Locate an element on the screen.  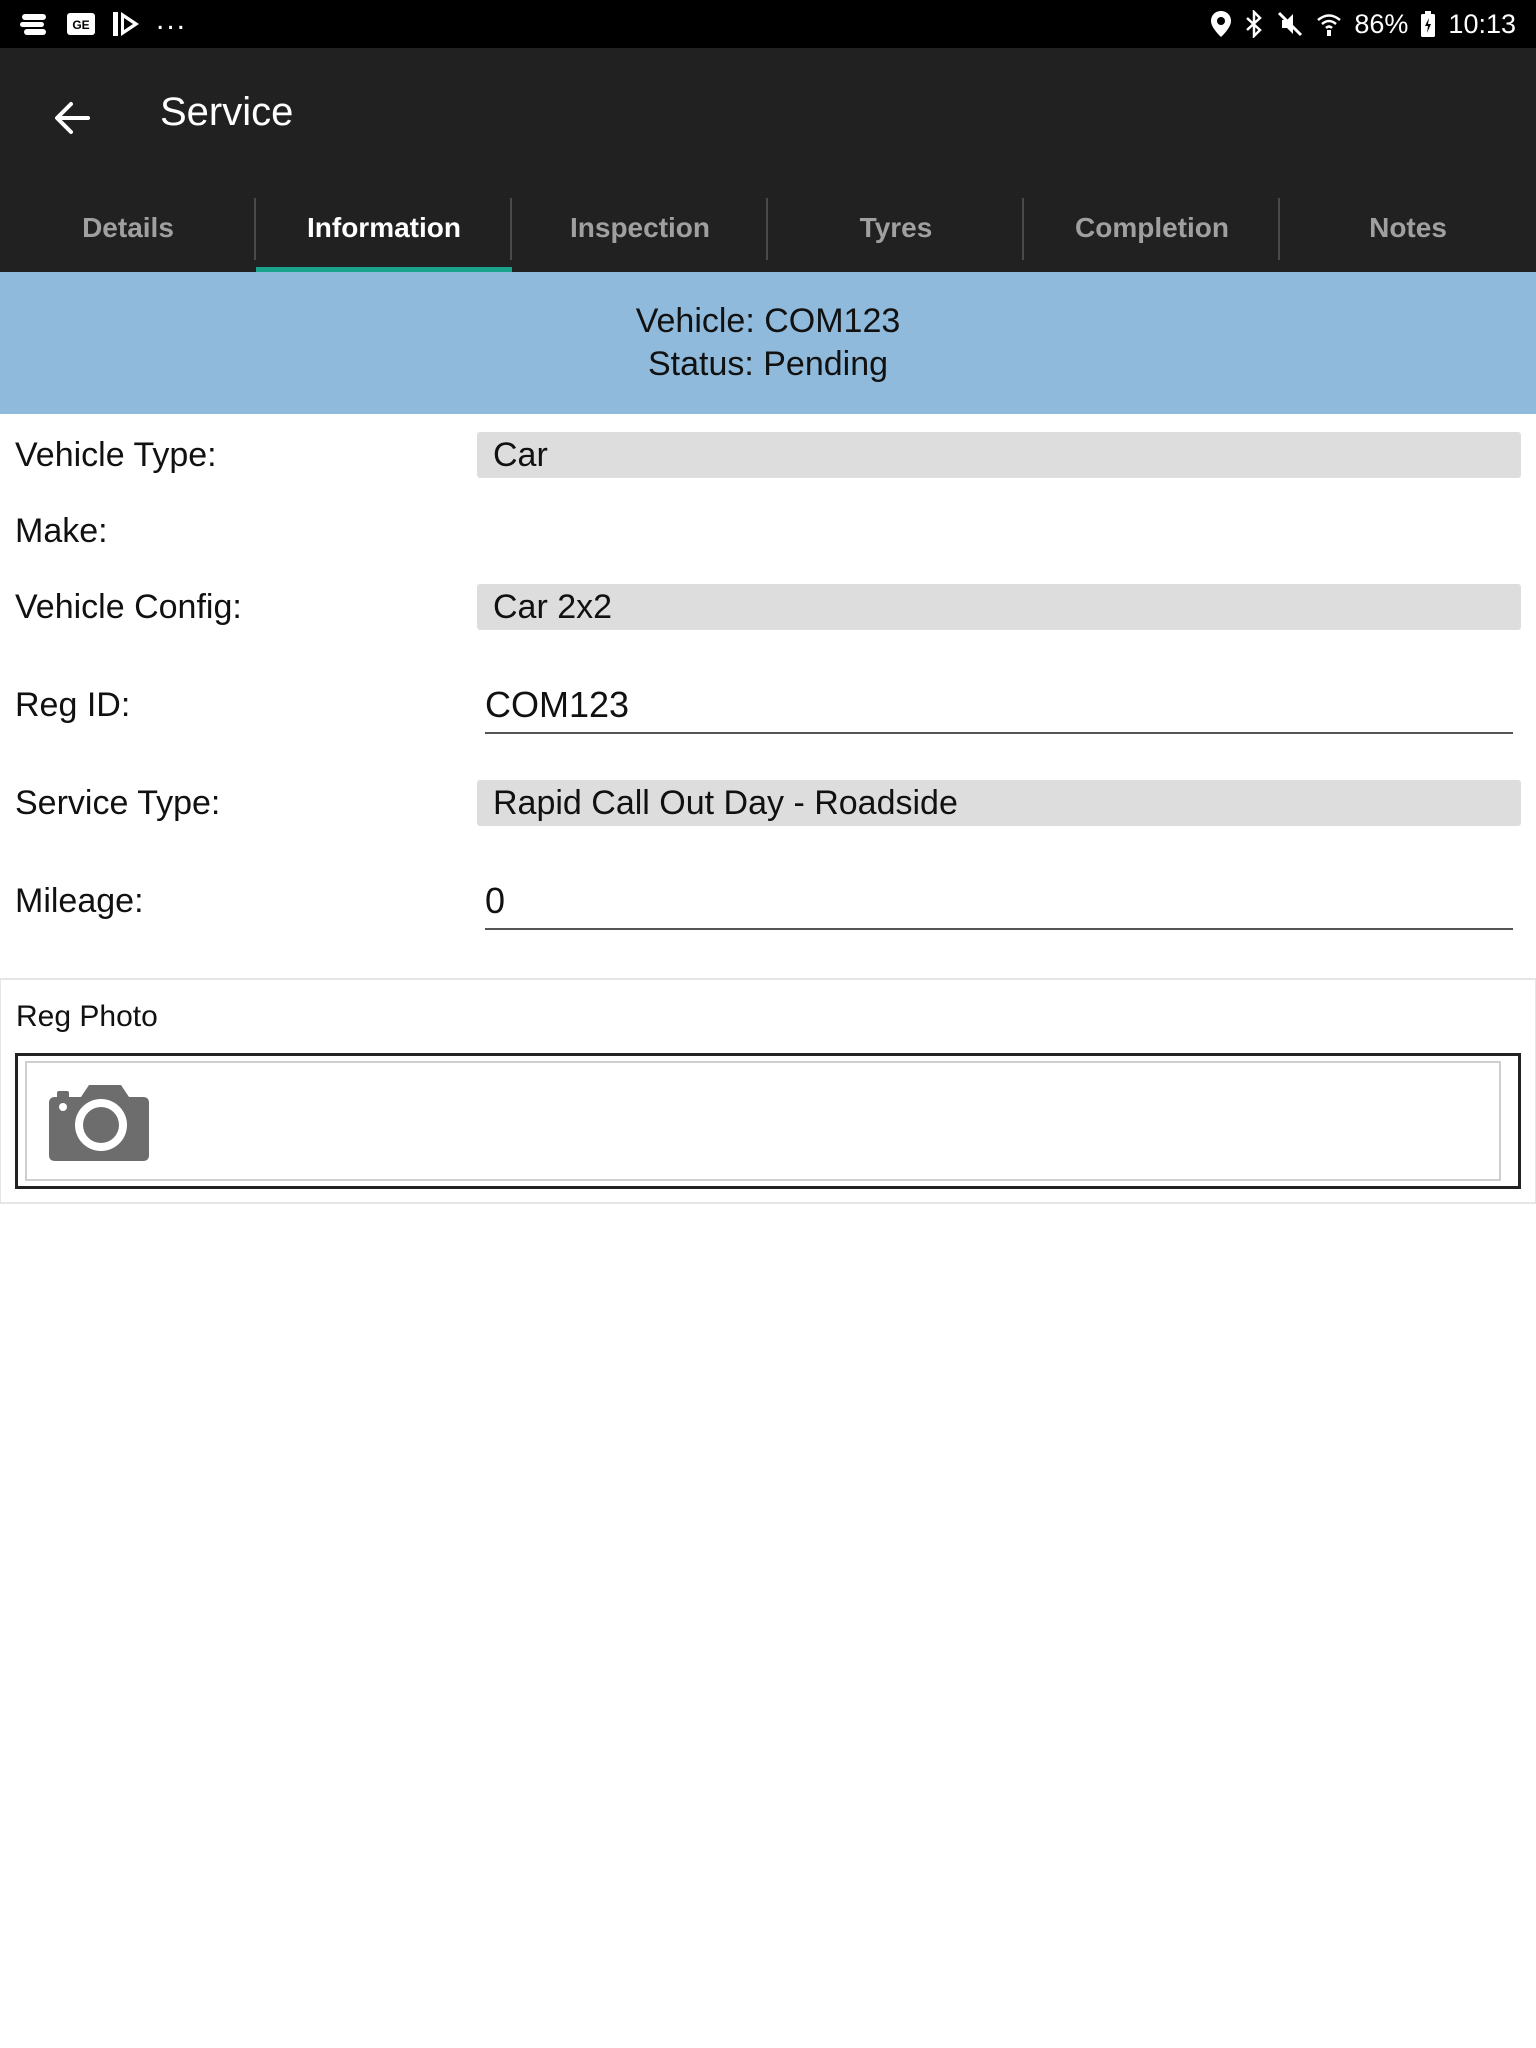
tab-label: Tyres is located at coordinates (896, 227).